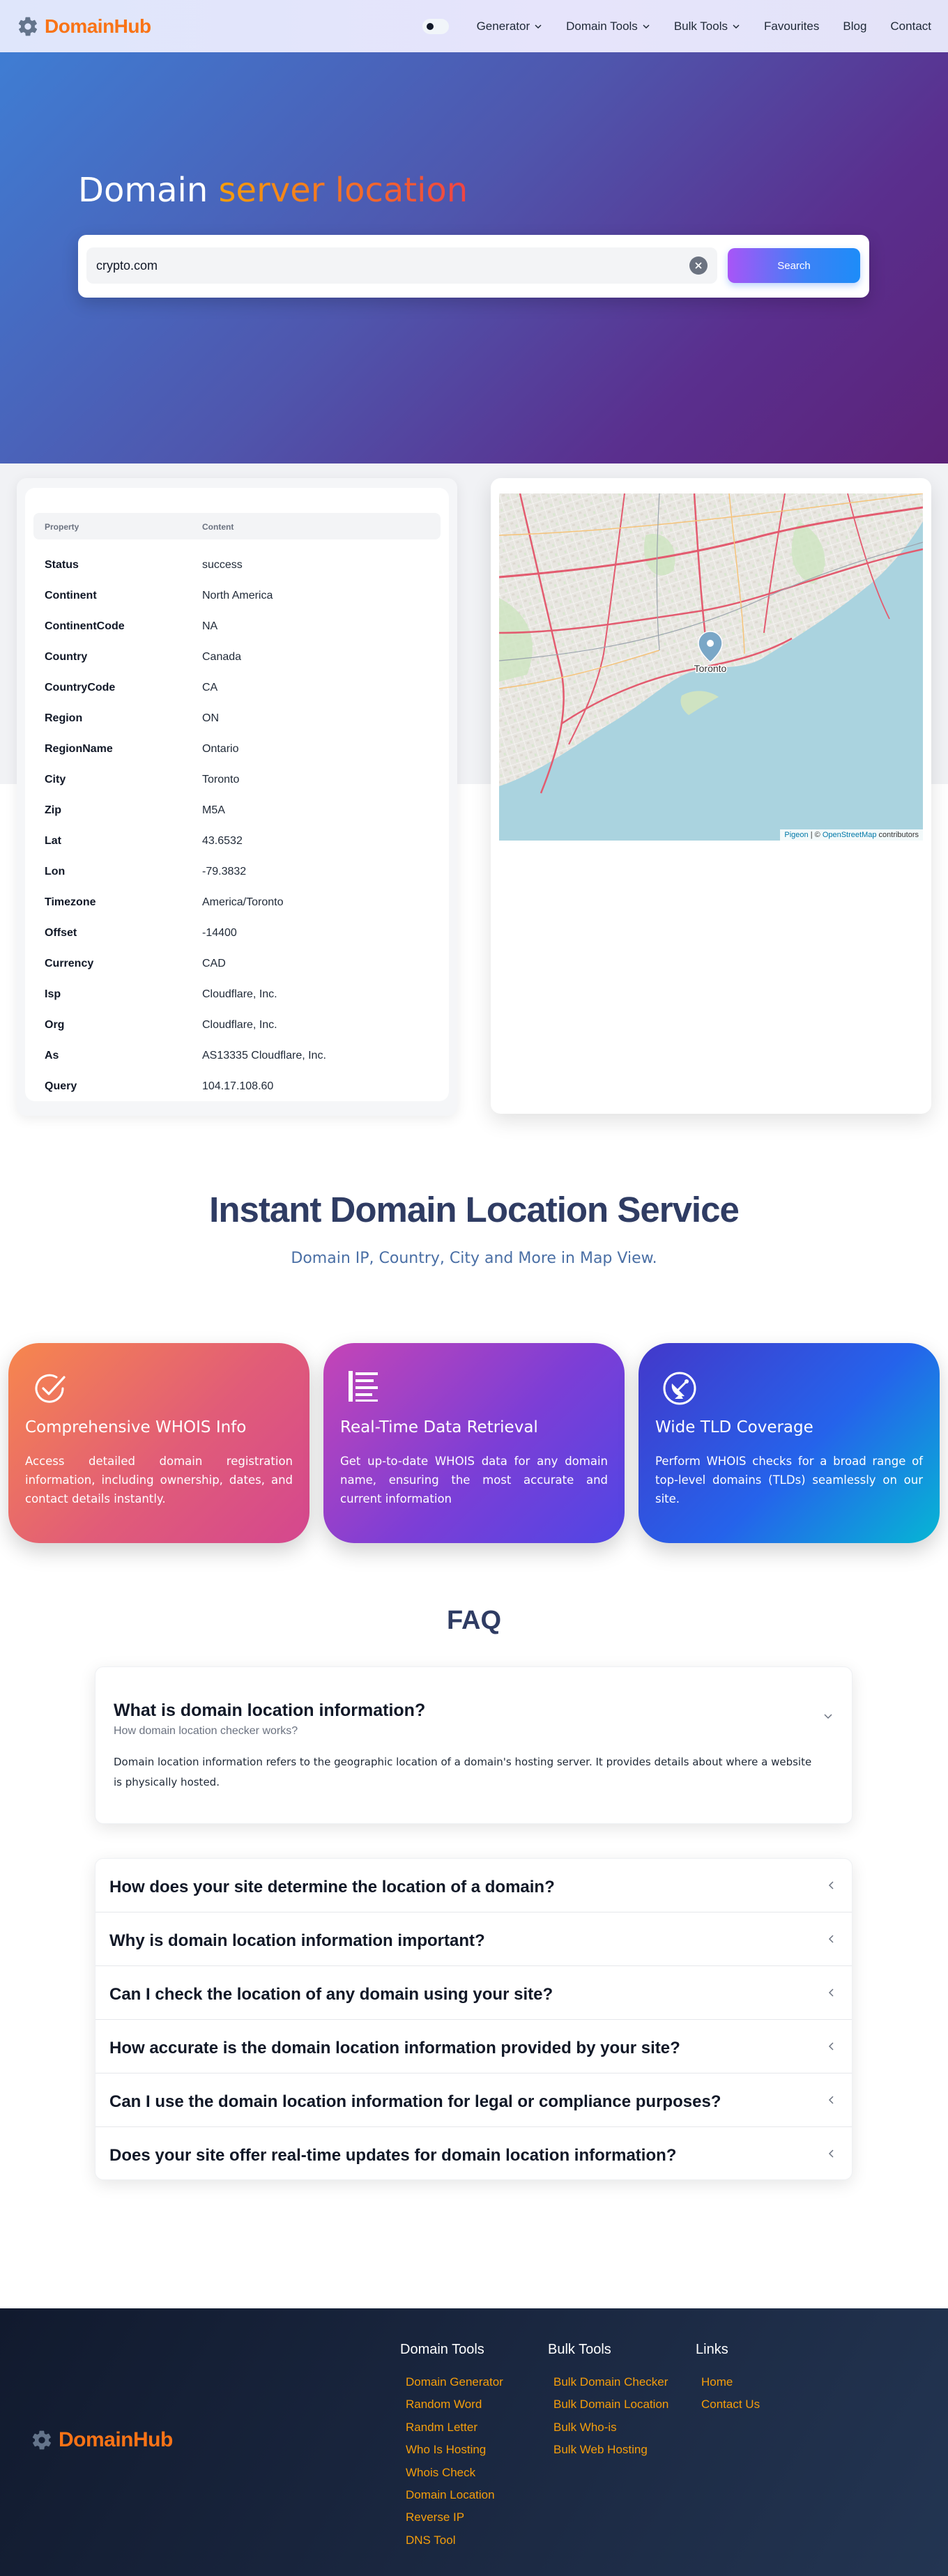 This screenshot has height=2576, width=948. What do you see at coordinates (84, 26) in the screenshot?
I see `brand-logo: DomainHub` at bounding box center [84, 26].